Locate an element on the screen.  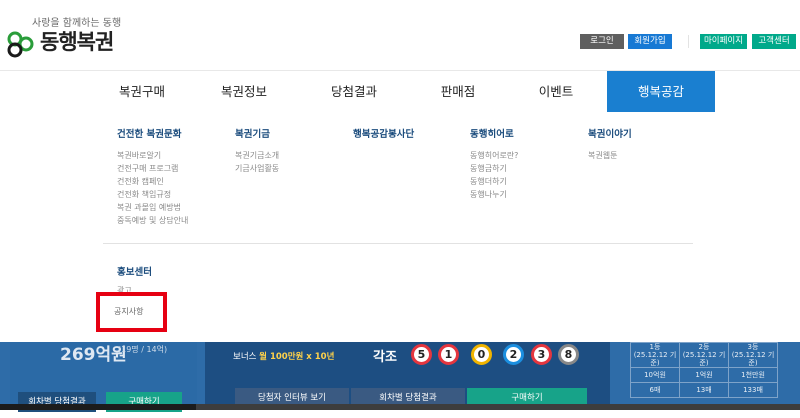
menu-column-title: 홍보센터 is located at coordinates (134, 271).